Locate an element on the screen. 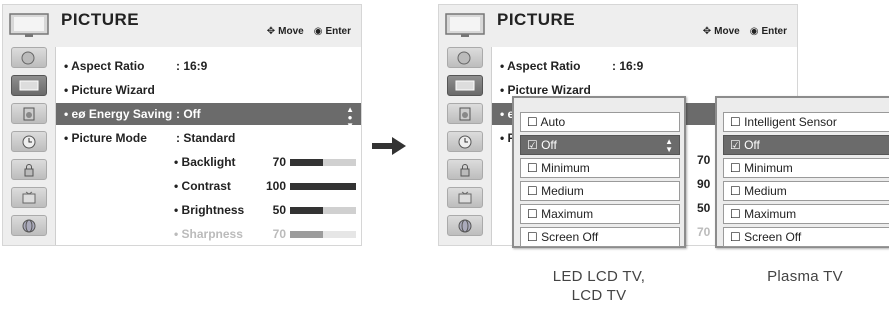 The height and width of the screenshot is (317, 889). caption-line: LED LCD TV, is located at coordinates (599, 276).